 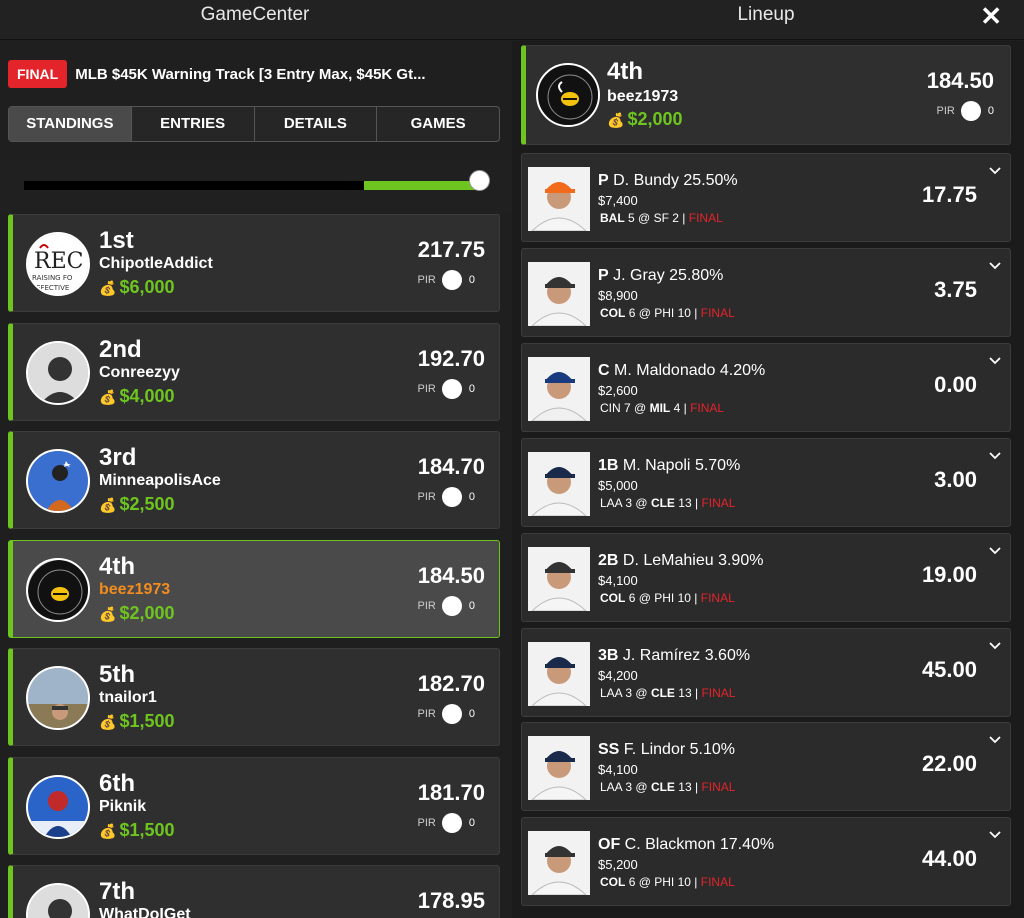 What do you see at coordinates (254, 371) in the screenshot?
I see `standing-row: 2nd Conreezyy 💰 $4,000 192.70 PIR 0` at bounding box center [254, 371].